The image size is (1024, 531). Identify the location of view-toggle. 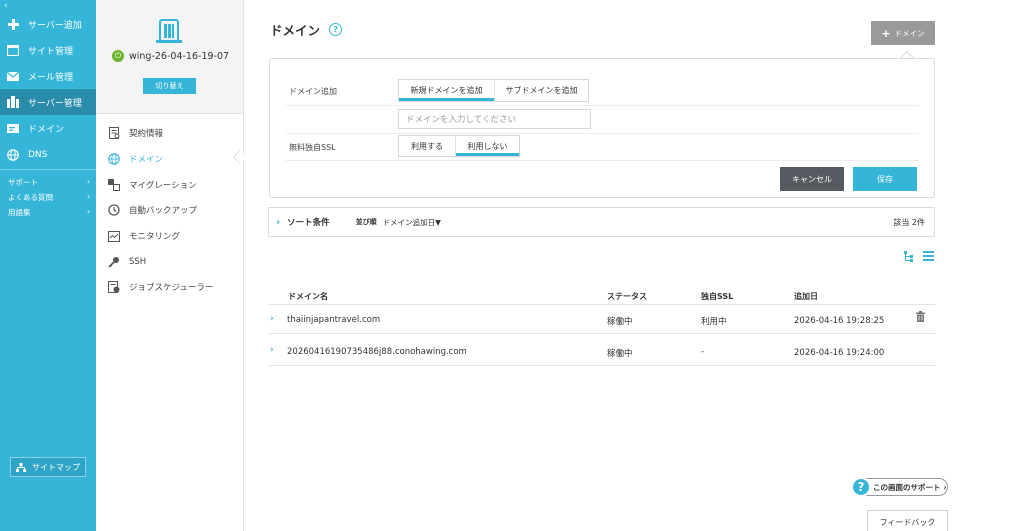
(919, 258).